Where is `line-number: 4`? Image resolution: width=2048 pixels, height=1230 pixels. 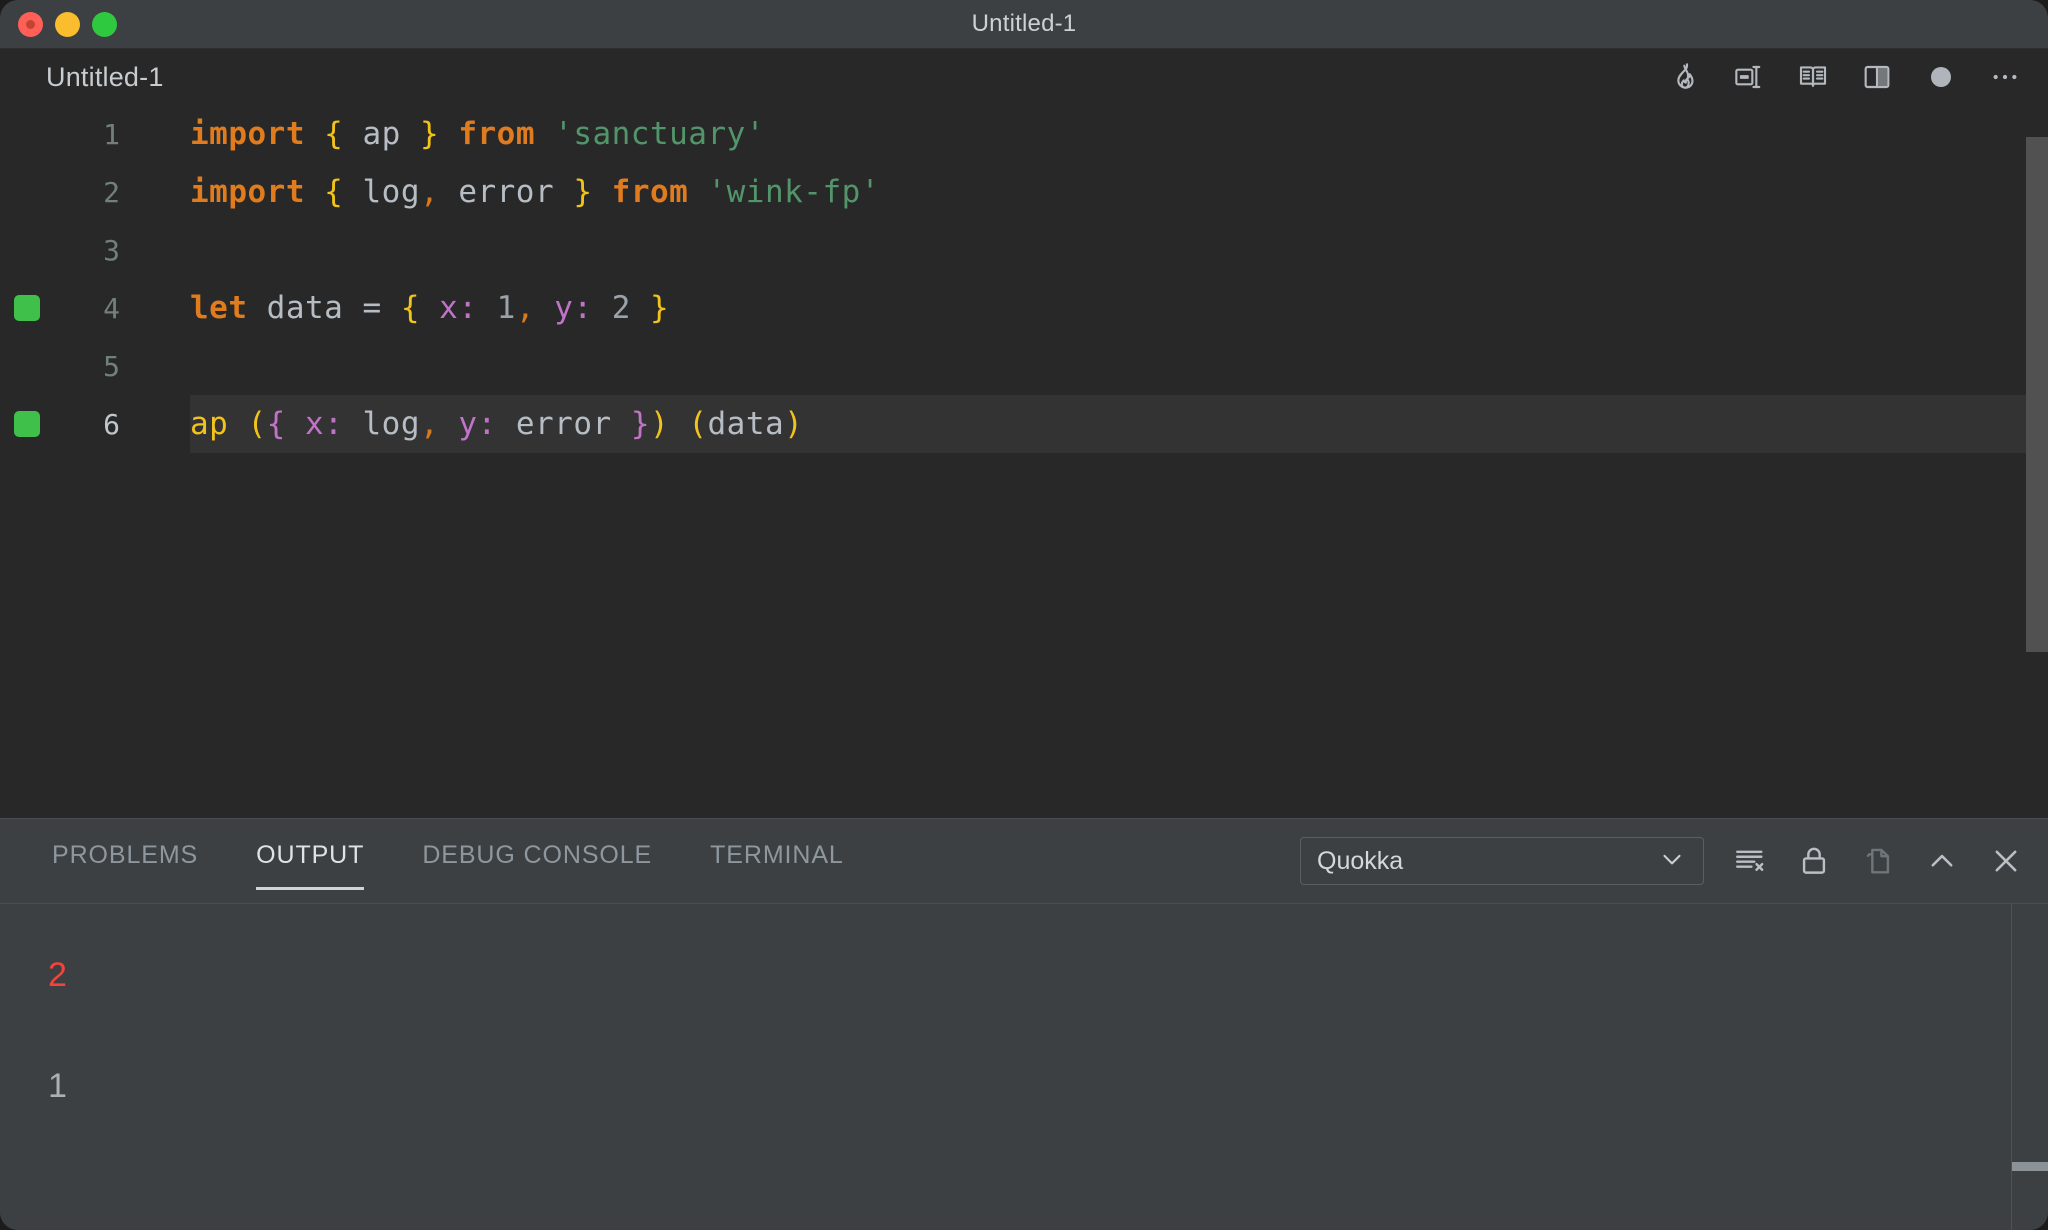
line-number: 4 is located at coordinates (111, 308).